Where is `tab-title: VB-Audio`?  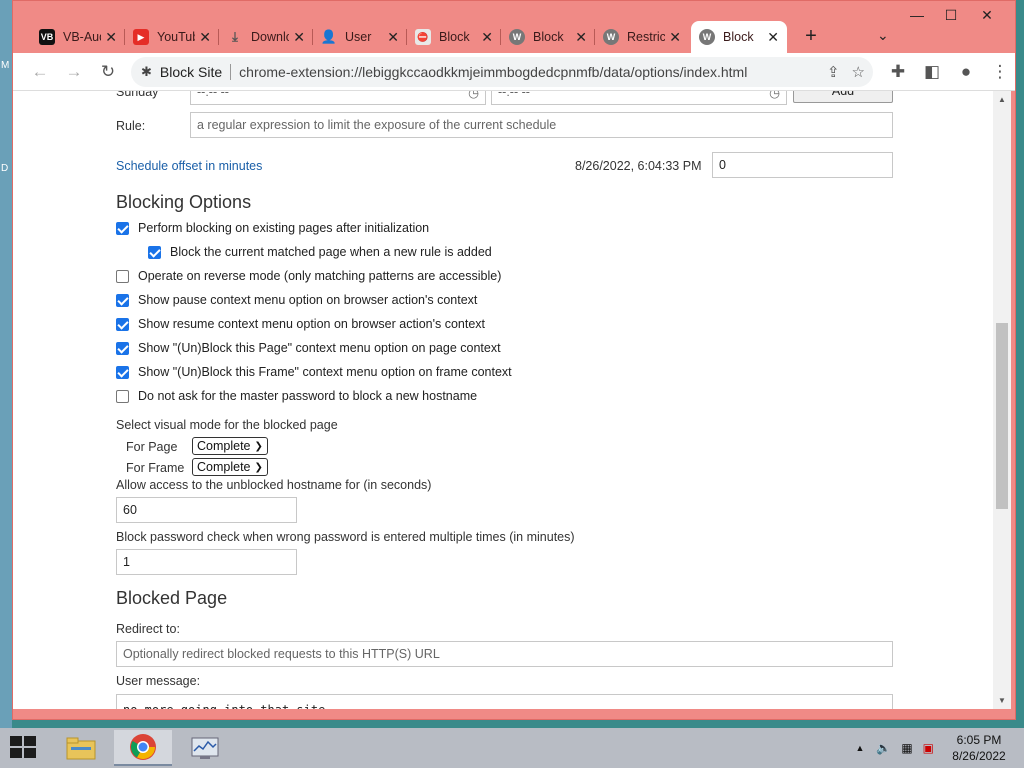
tab-title: VB-Audio is located at coordinates (82, 37).